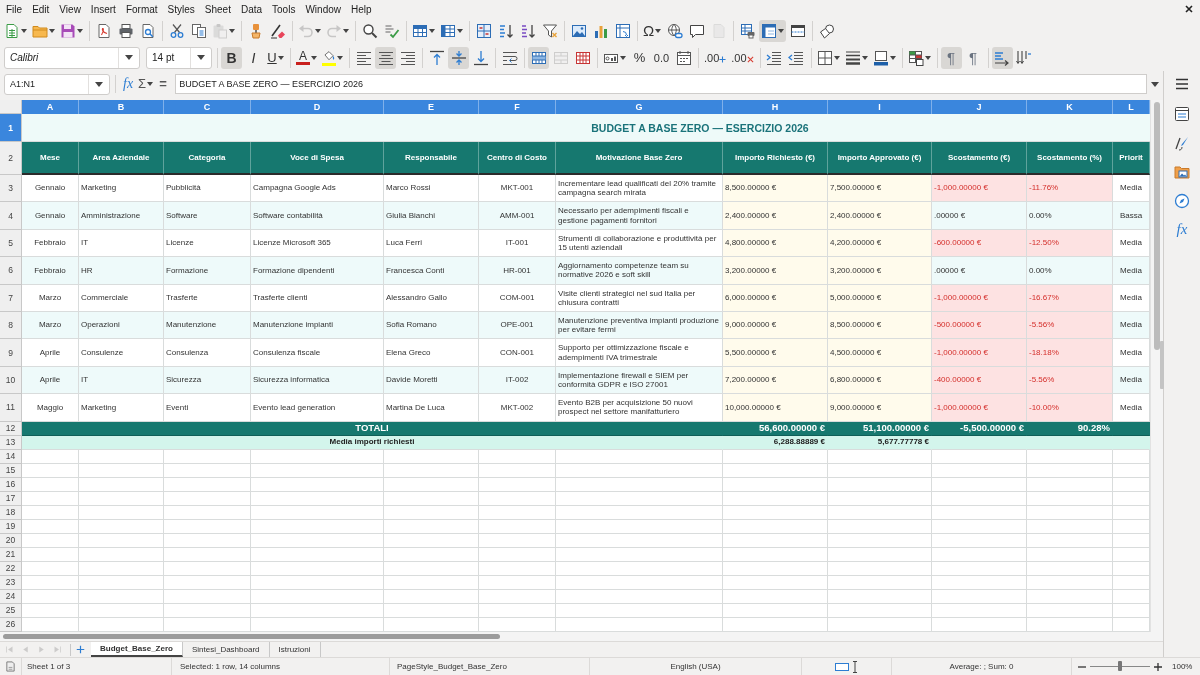 This screenshot has width=1200, height=675. I want to click on sheet-tab: Istruzioni, so click(295, 649).